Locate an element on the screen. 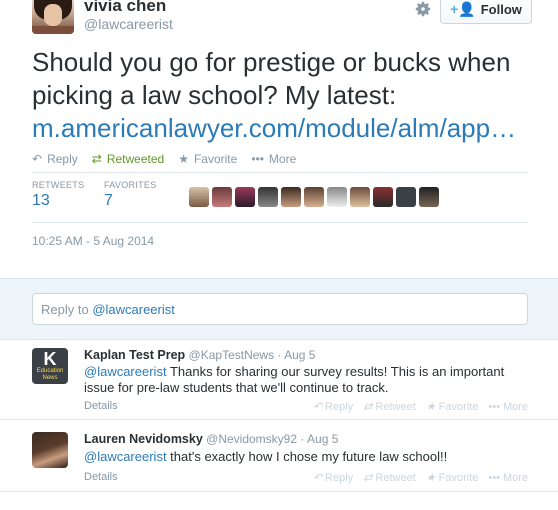  favorites-count: 7 is located at coordinates (108, 200).